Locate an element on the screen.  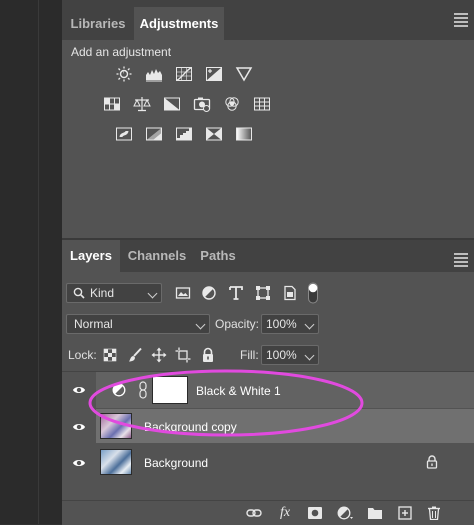
selective-color-icon is located at coordinates (214, 134).